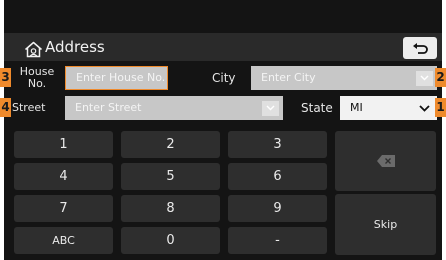  I want to click on city-dropdown-button, so click(424, 78).